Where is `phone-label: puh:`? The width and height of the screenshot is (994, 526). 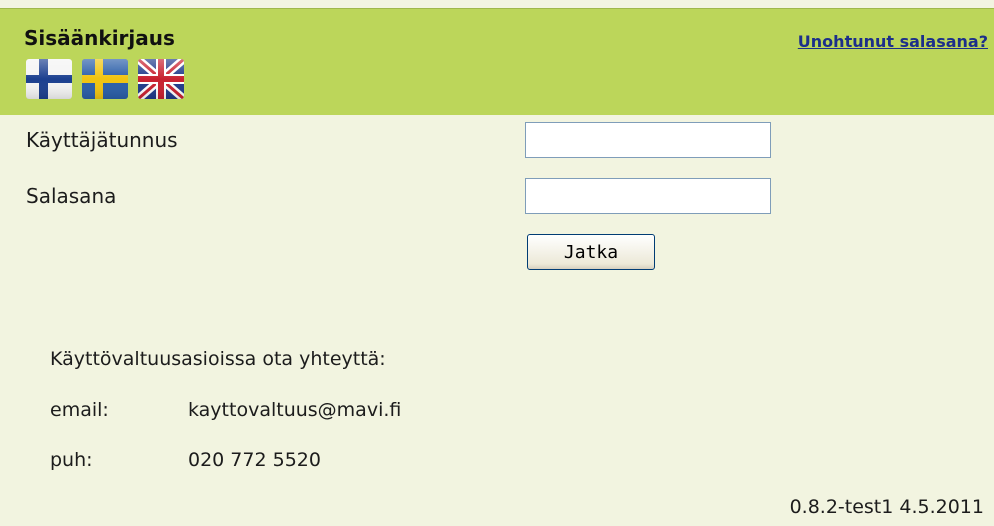
phone-label: puh: is located at coordinates (71, 460).